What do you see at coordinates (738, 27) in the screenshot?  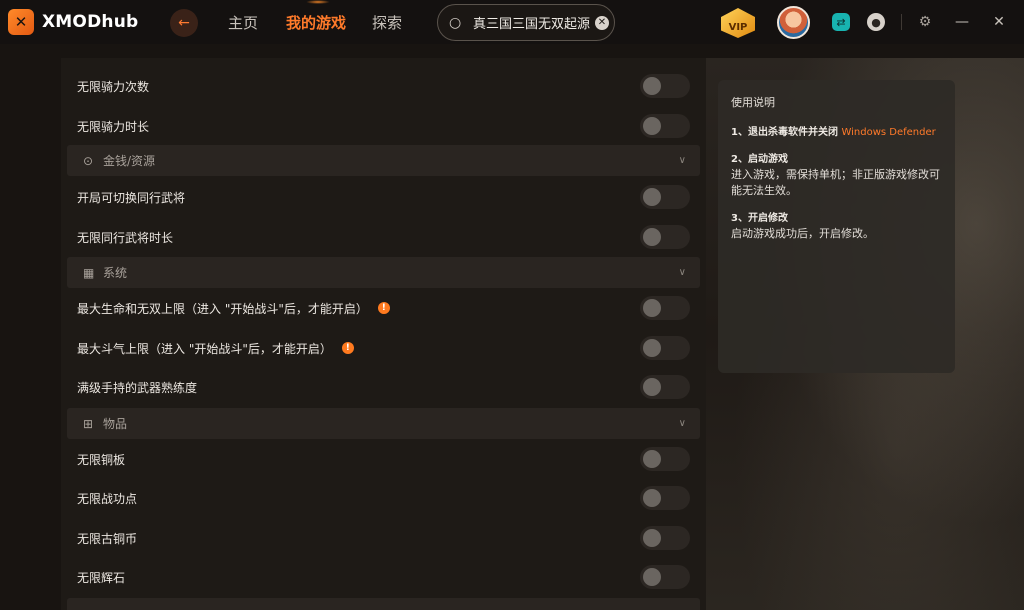 I see `vip-label: VIP` at bounding box center [738, 27].